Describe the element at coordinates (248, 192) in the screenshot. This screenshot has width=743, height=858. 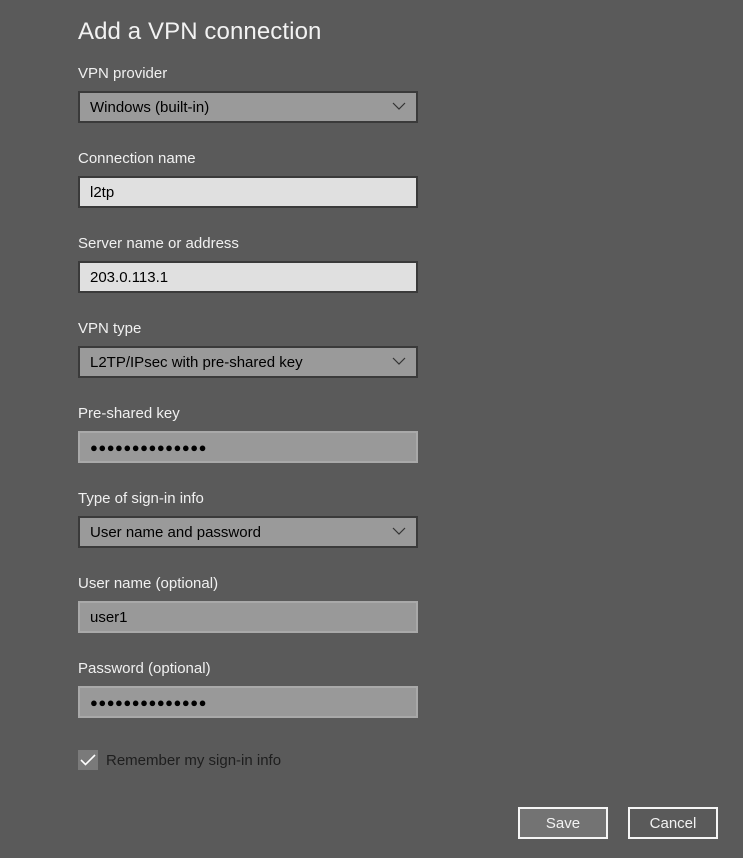
I see `connection-name-input: l2tp` at that location.